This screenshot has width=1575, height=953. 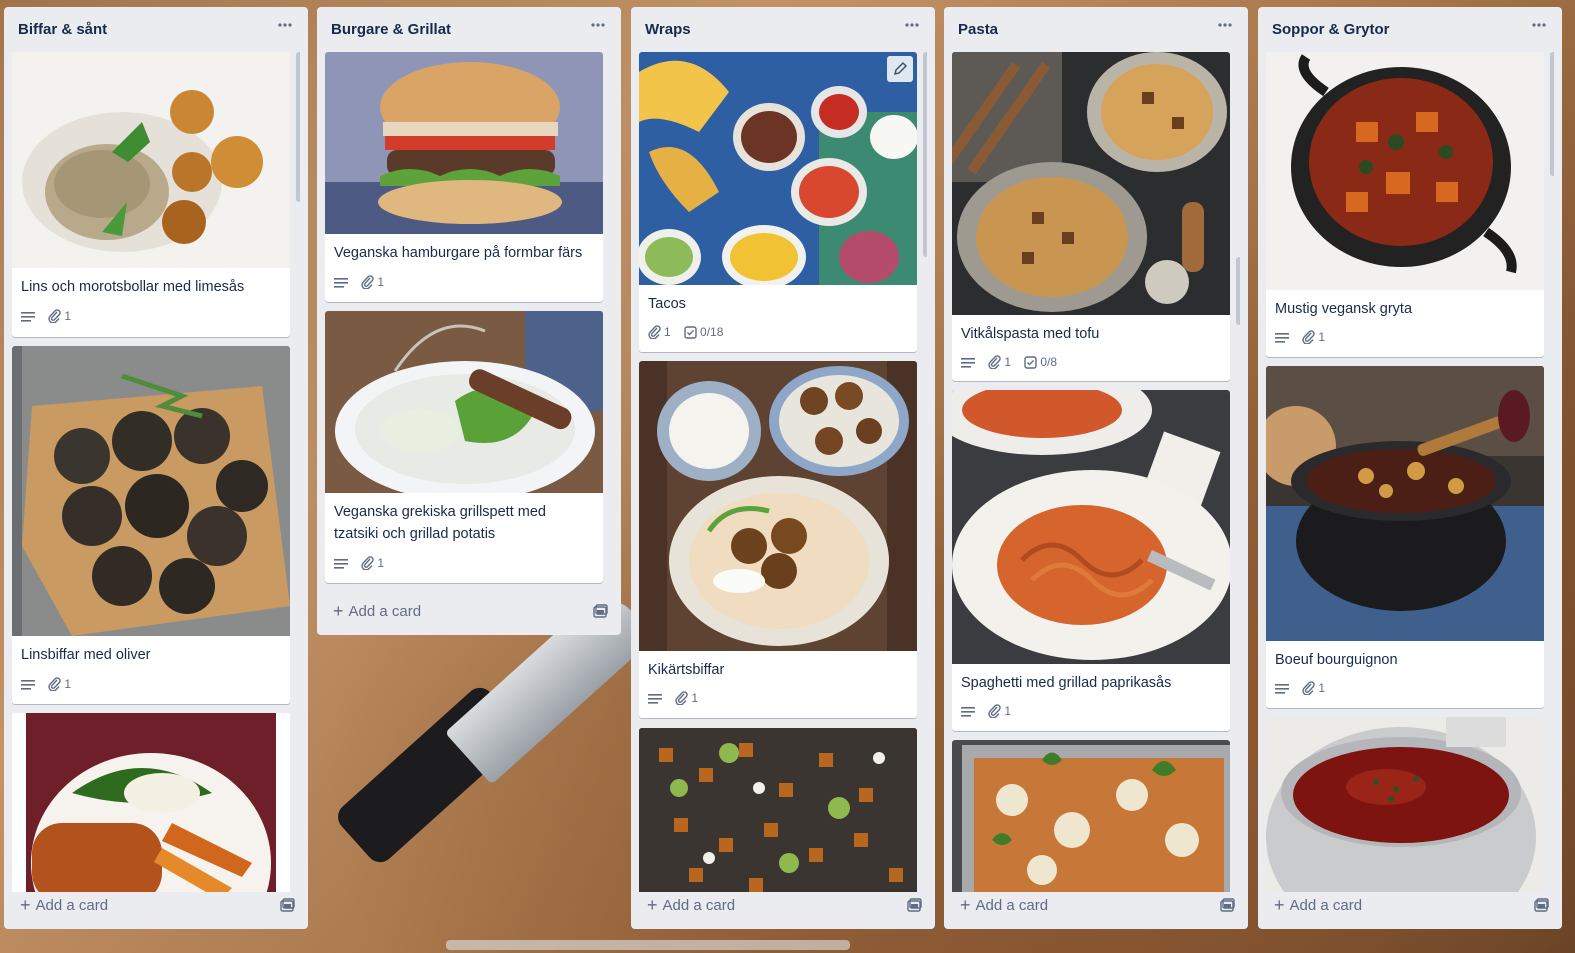 What do you see at coordinates (391, 29) in the screenshot?
I see `list-title: Burgare & Grillat` at bounding box center [391, 29].